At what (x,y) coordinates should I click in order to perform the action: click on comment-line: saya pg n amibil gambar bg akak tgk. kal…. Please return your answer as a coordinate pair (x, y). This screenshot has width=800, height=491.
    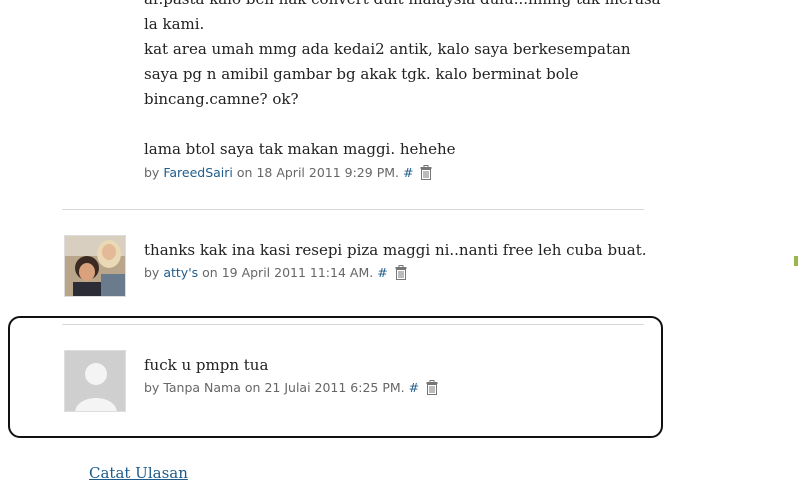
    Looking at the image, I should click on (361, 74).